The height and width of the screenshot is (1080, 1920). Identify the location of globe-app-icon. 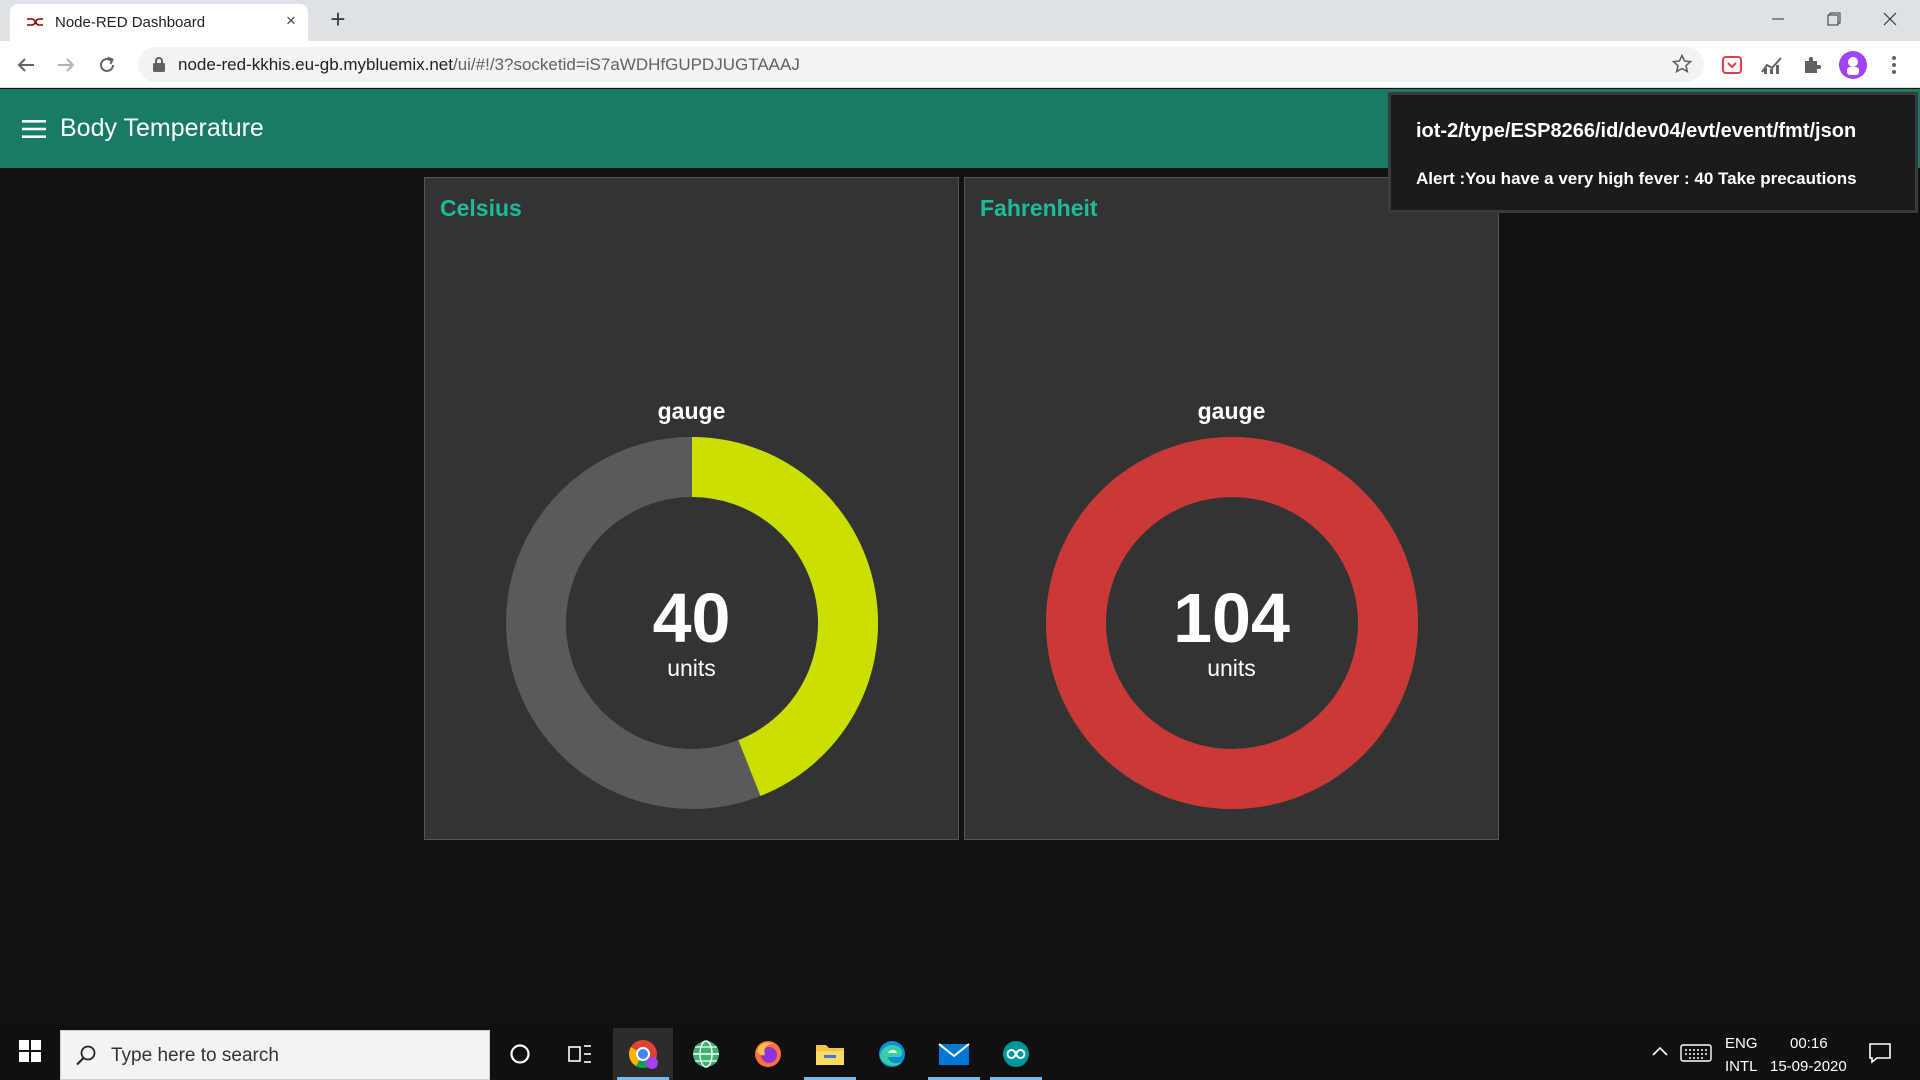
(706, 1054).